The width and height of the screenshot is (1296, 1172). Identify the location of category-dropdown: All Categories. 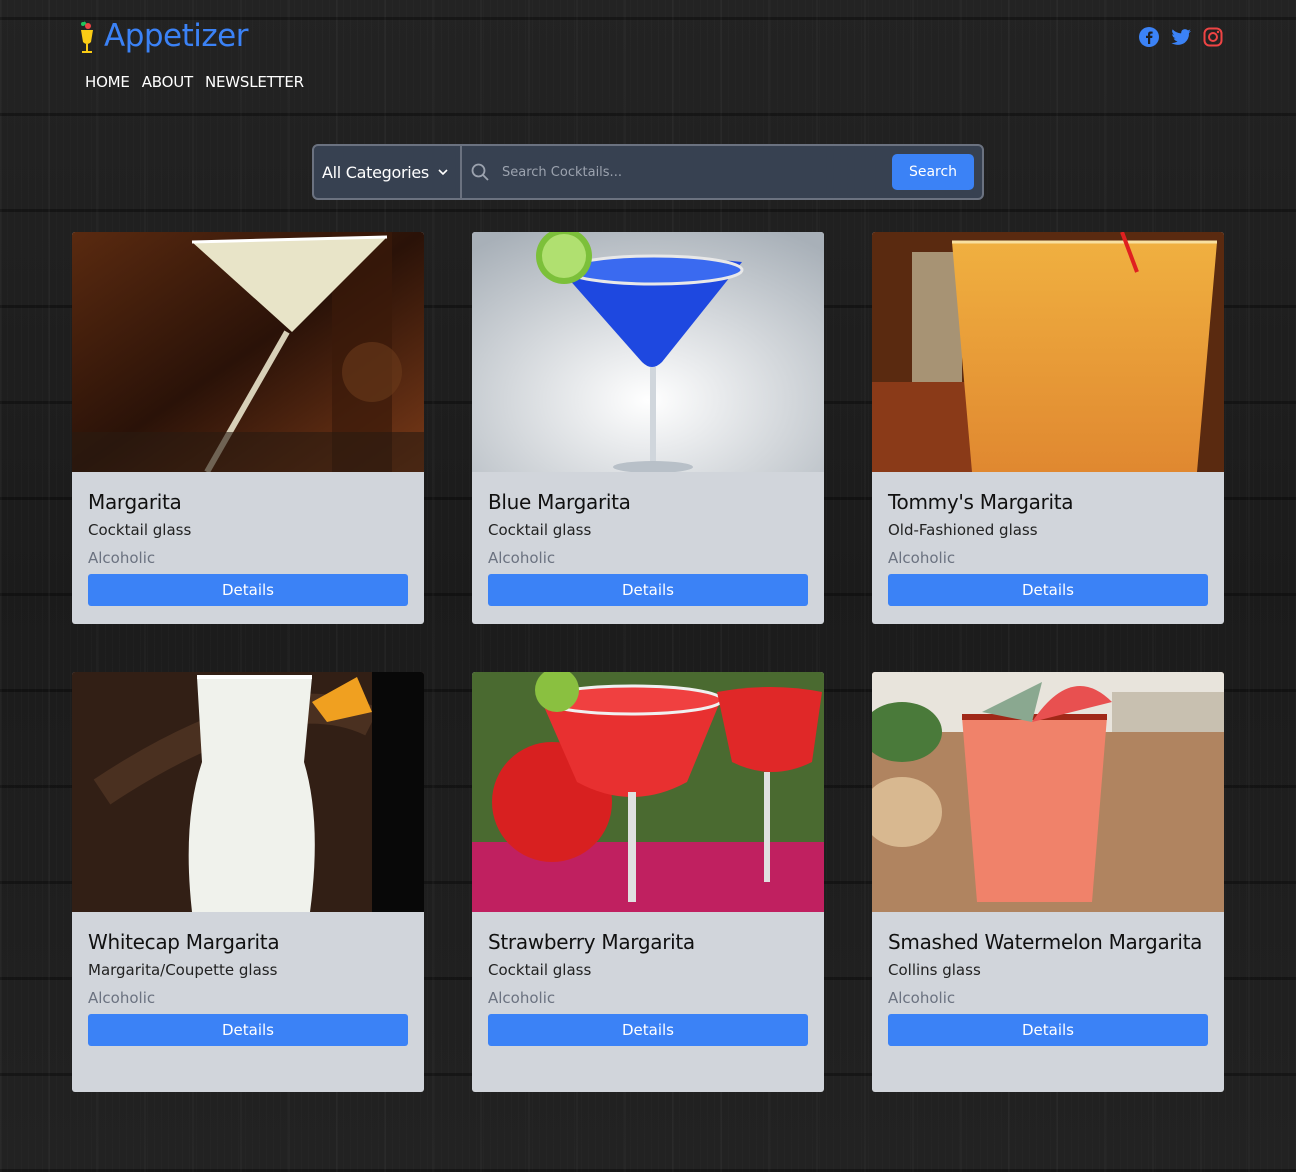
(388, 172).